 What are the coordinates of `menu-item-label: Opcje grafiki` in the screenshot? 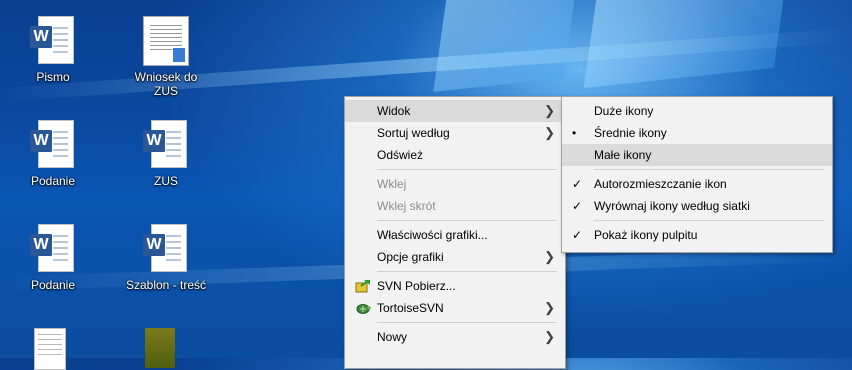 It's located at (410, 257).